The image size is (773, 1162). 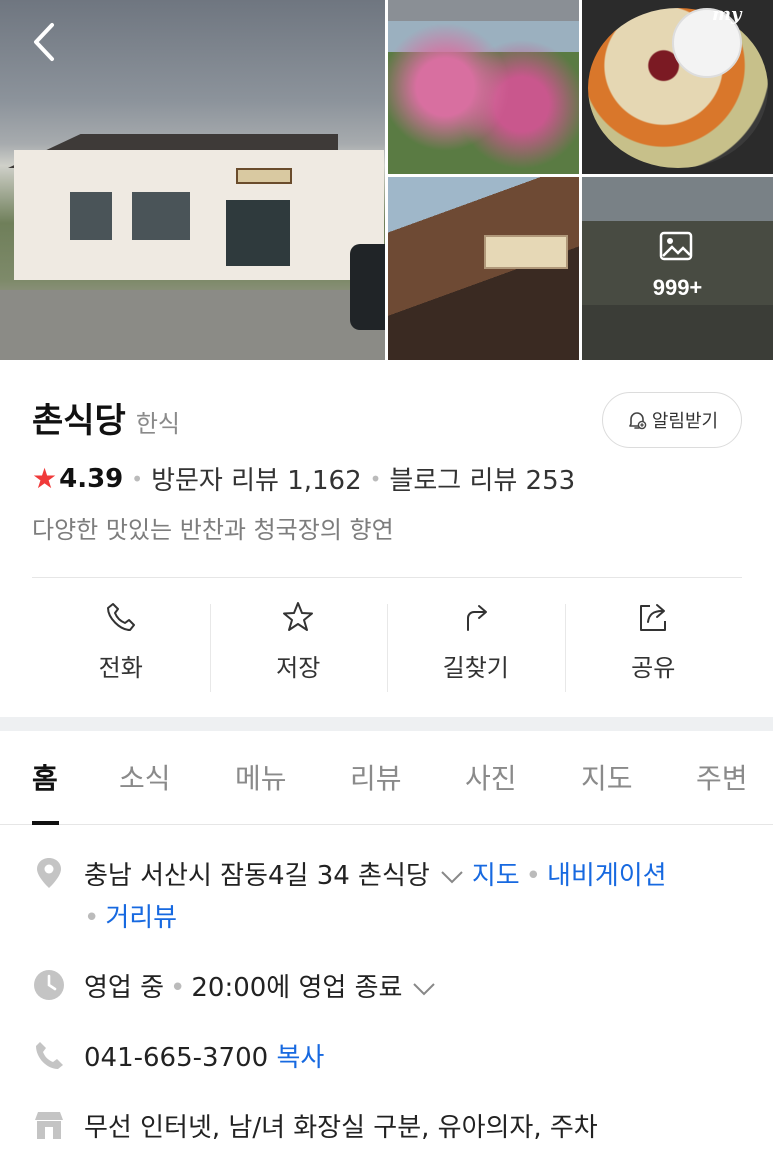 I want to click on closing-time: 20:00에 영업 종료, so click(x=297, y=988).